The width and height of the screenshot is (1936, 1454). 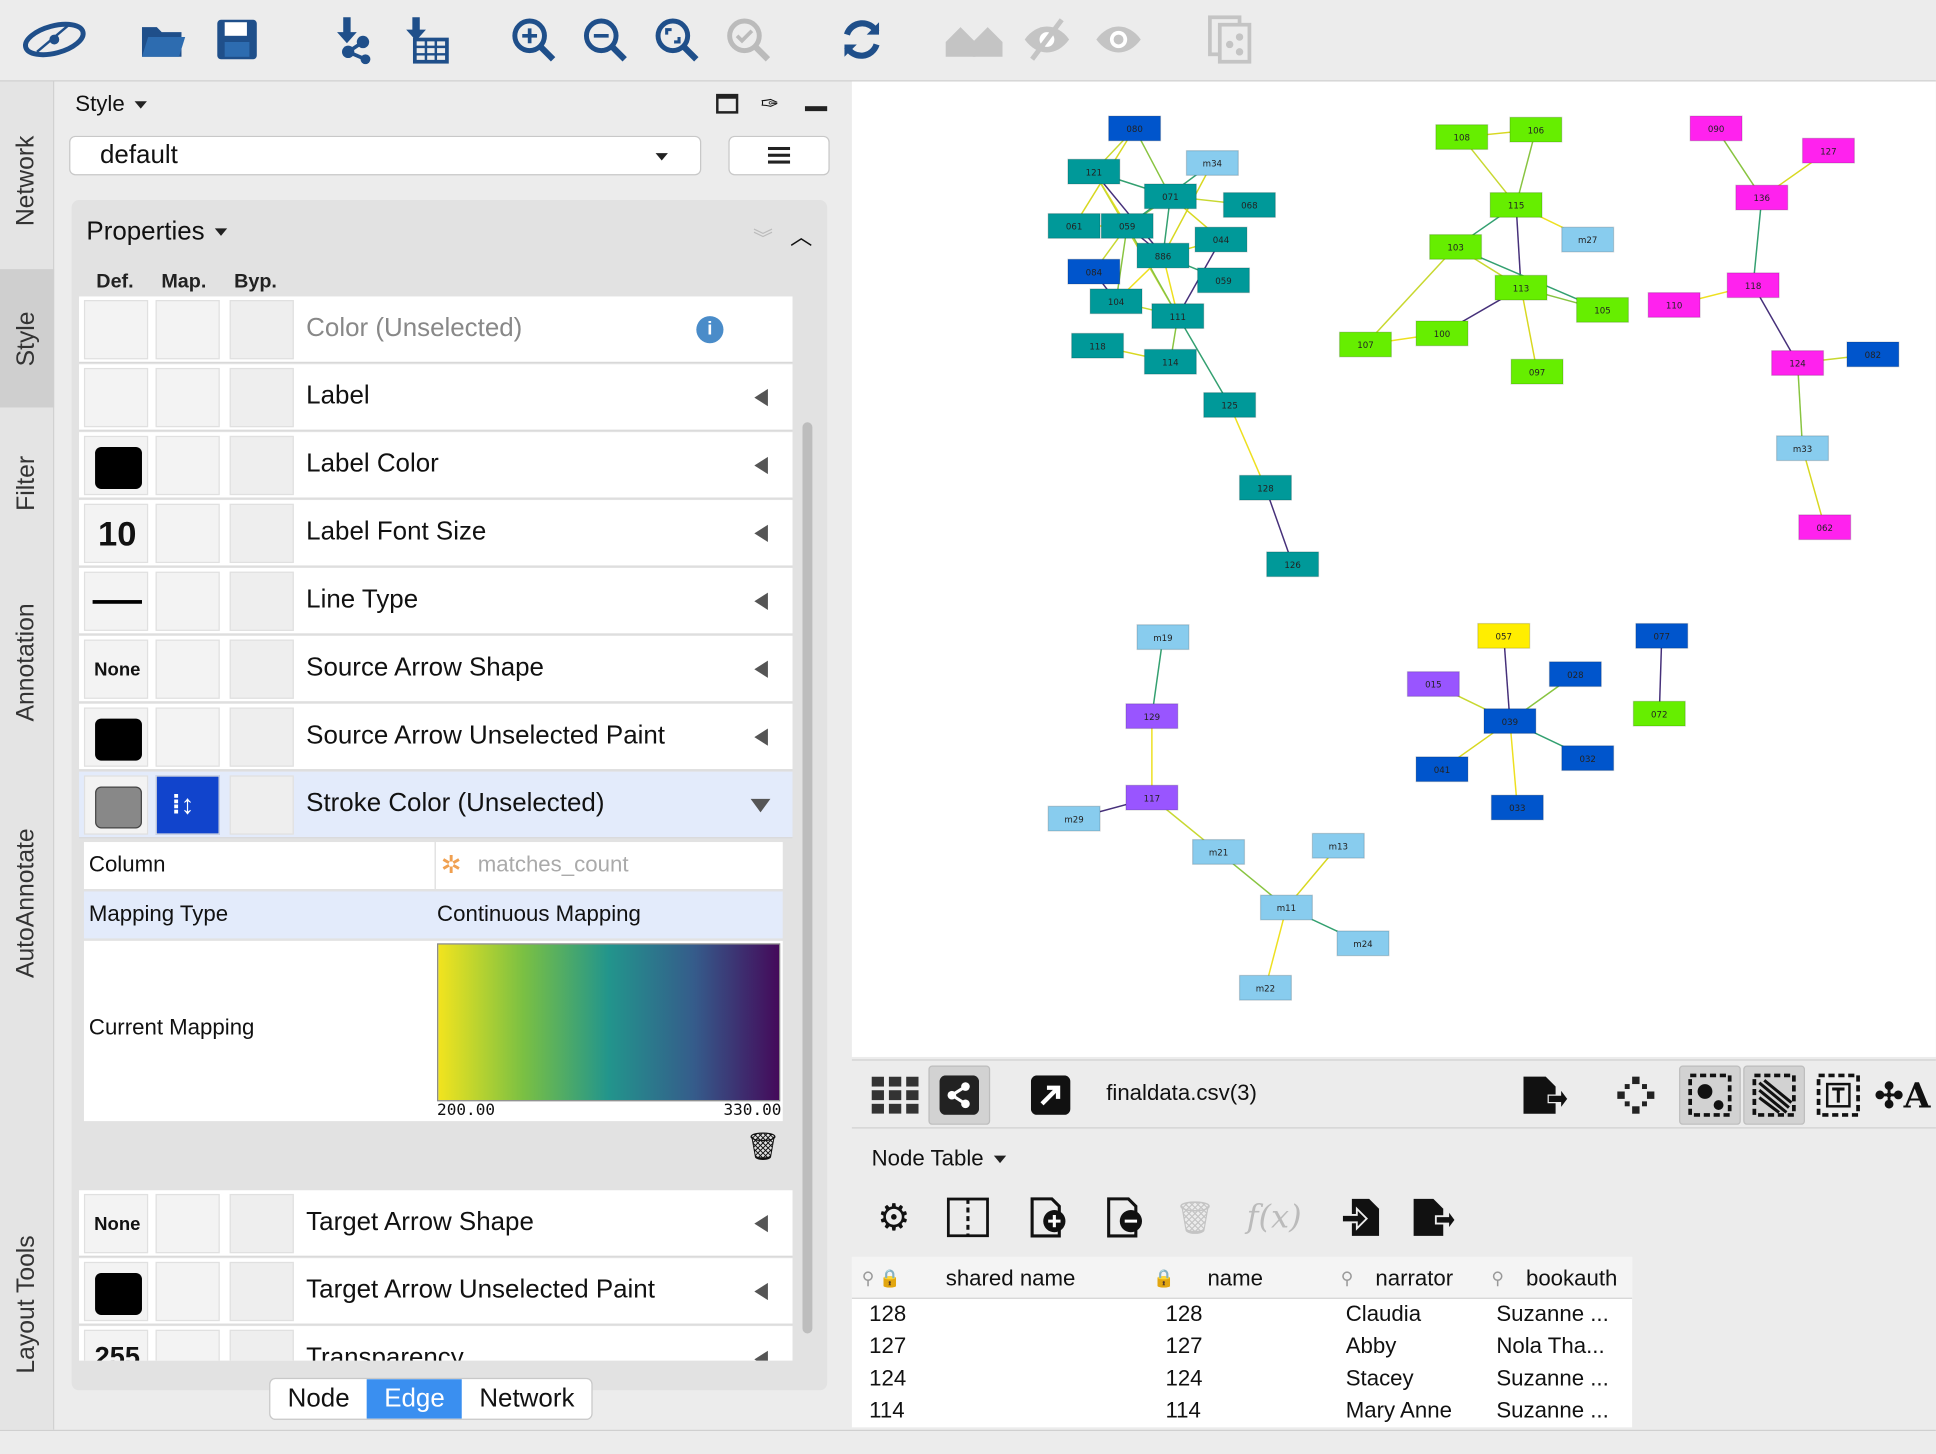 What do you see at coordinates (1170, 361) in the screenshot?
I see `network-node: 114` at bounding box center [1170, 361].